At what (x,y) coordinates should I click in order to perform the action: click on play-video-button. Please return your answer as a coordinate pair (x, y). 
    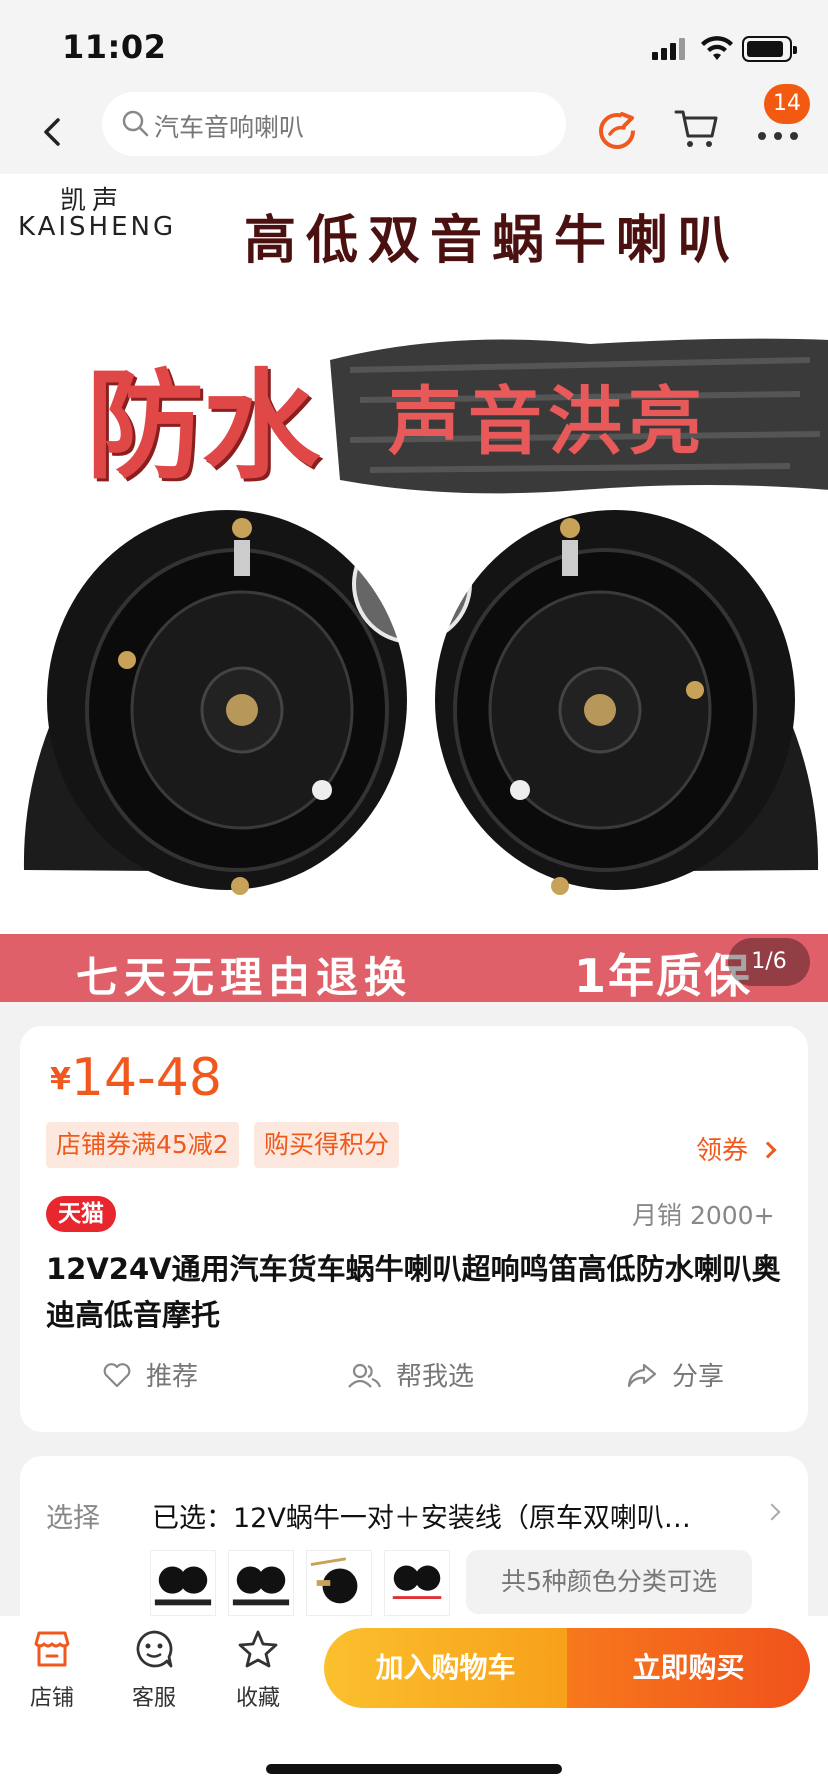
    Looking at the image, I should click on (412, 584).